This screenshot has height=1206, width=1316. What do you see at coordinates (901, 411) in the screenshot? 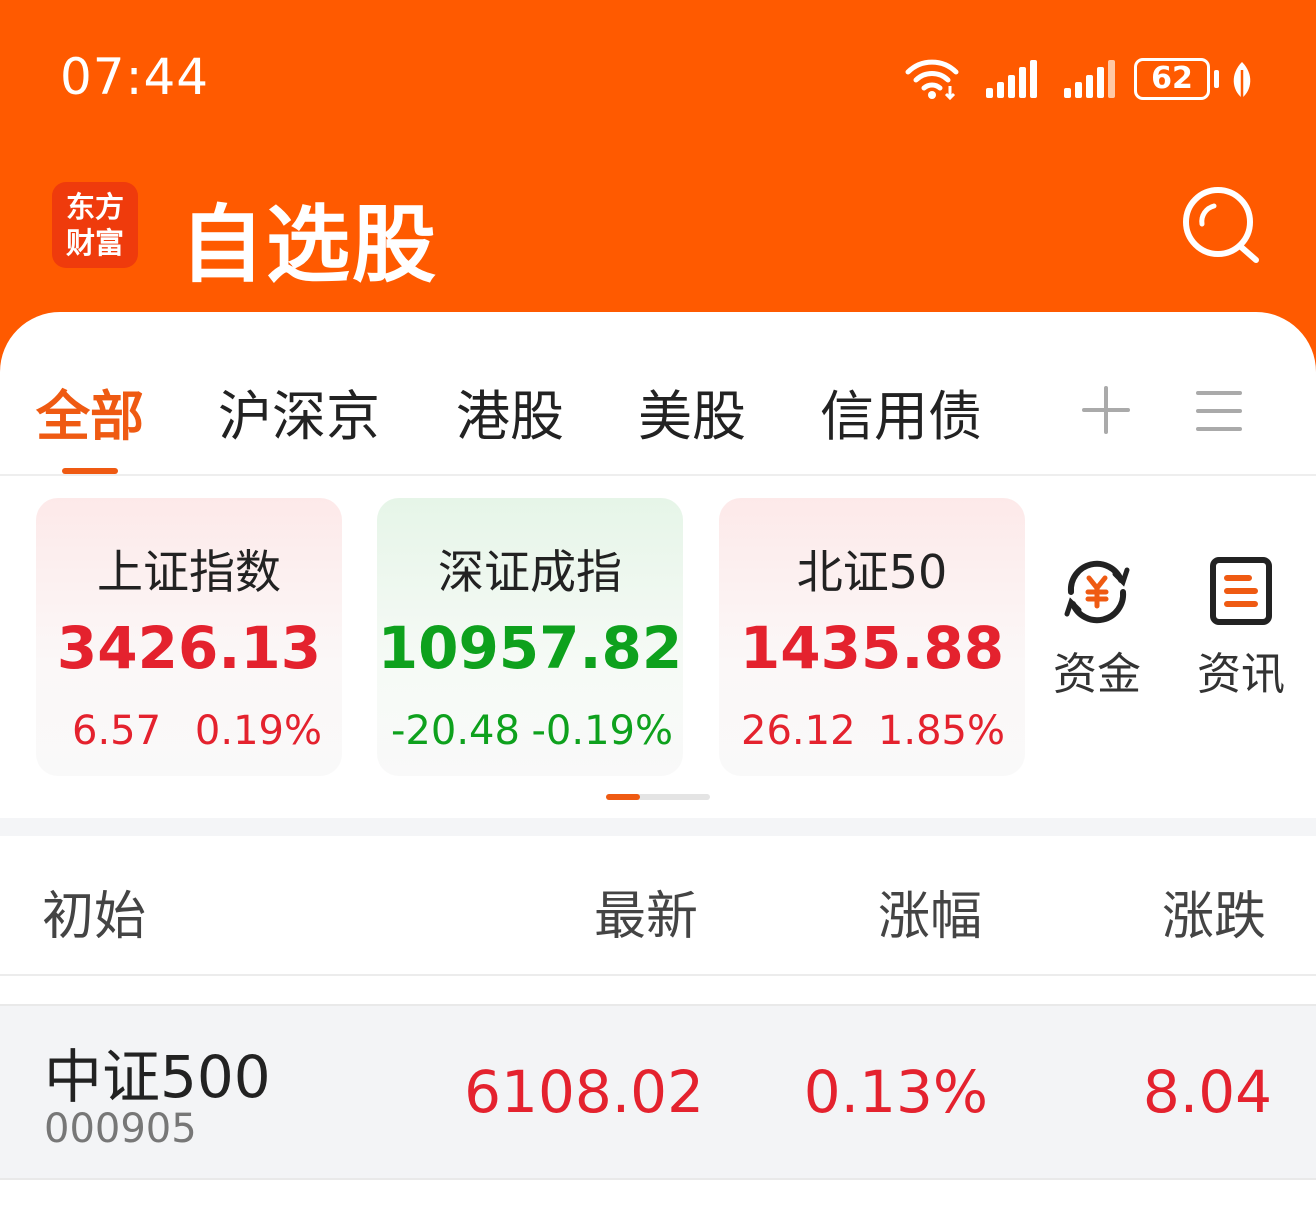
I see `tab-credit-bonds: 信用债` at bounding box center [901, 411].